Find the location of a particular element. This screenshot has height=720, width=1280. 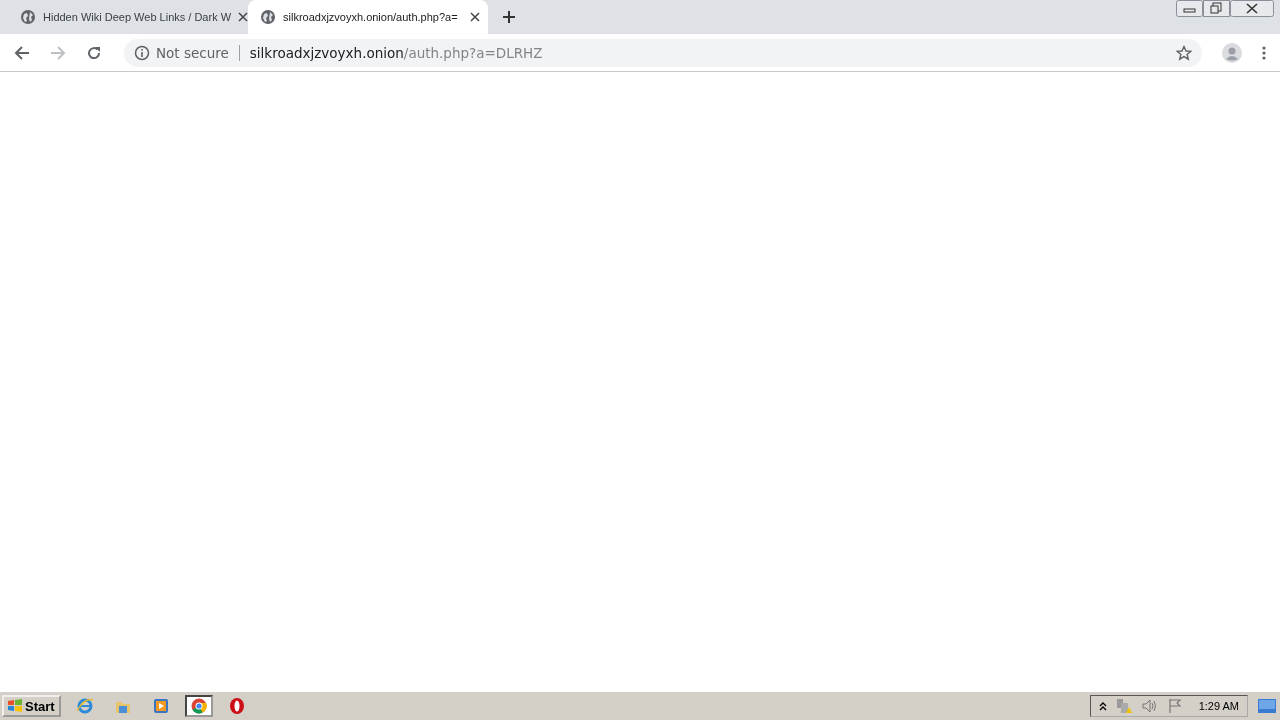

back-icon is located at coordinates (22, 52).